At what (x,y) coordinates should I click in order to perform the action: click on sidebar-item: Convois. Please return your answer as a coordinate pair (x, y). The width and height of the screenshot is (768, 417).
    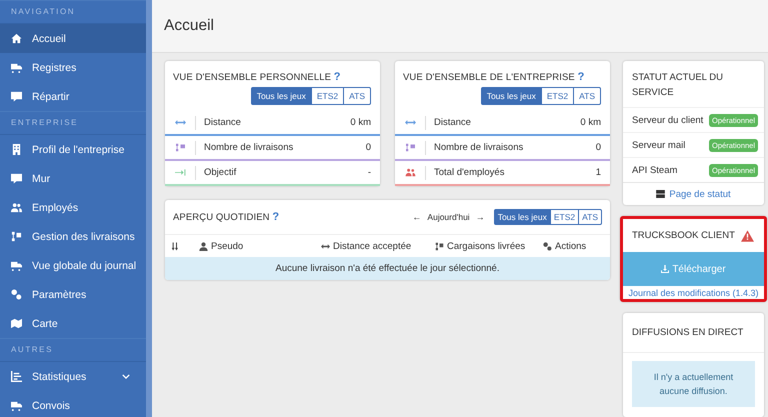
    Looking at the image, I should click on (73, 404).